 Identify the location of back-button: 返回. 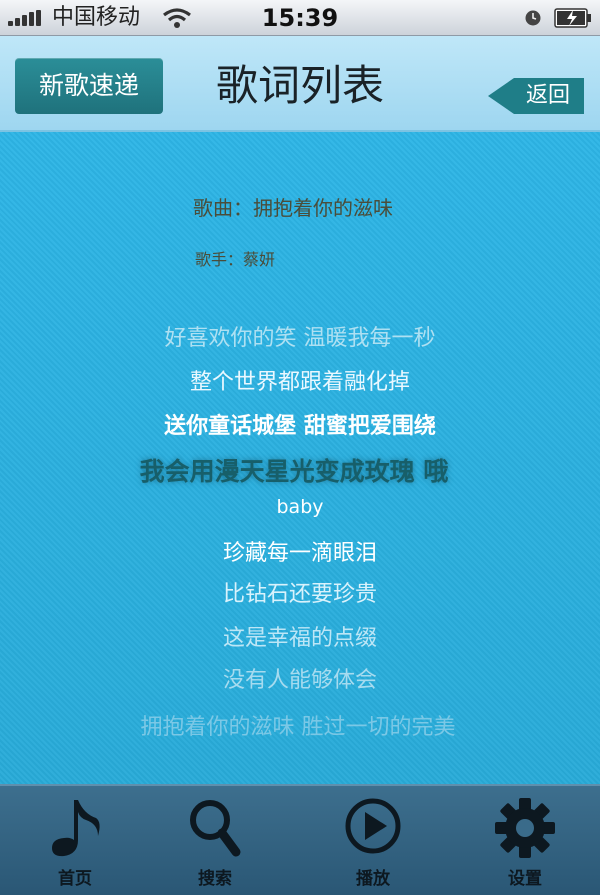
(536, 96).